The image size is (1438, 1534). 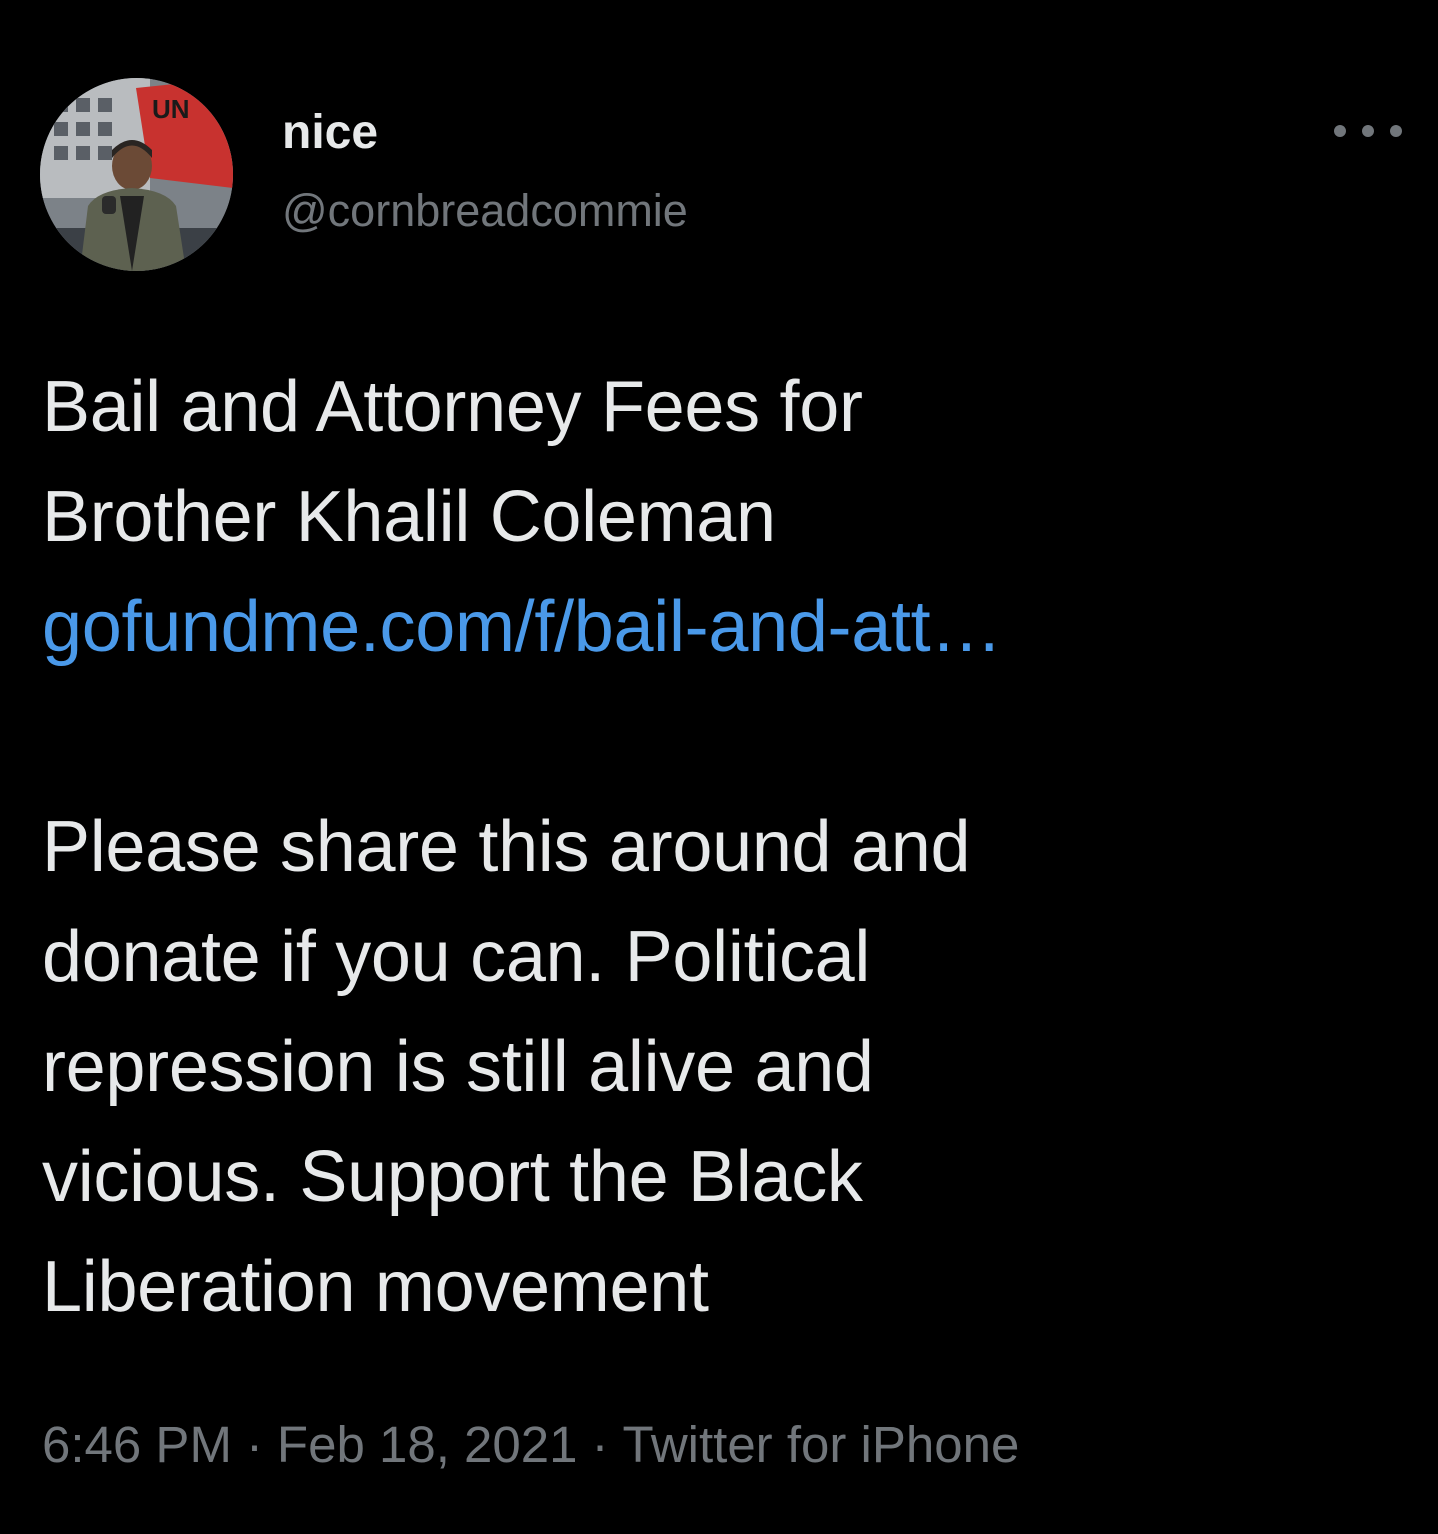 I want to click on tweet-meta: 6:46 PM · Feb 18, 2021 · Twitter for iPhone, so click(x=530, y=1444).